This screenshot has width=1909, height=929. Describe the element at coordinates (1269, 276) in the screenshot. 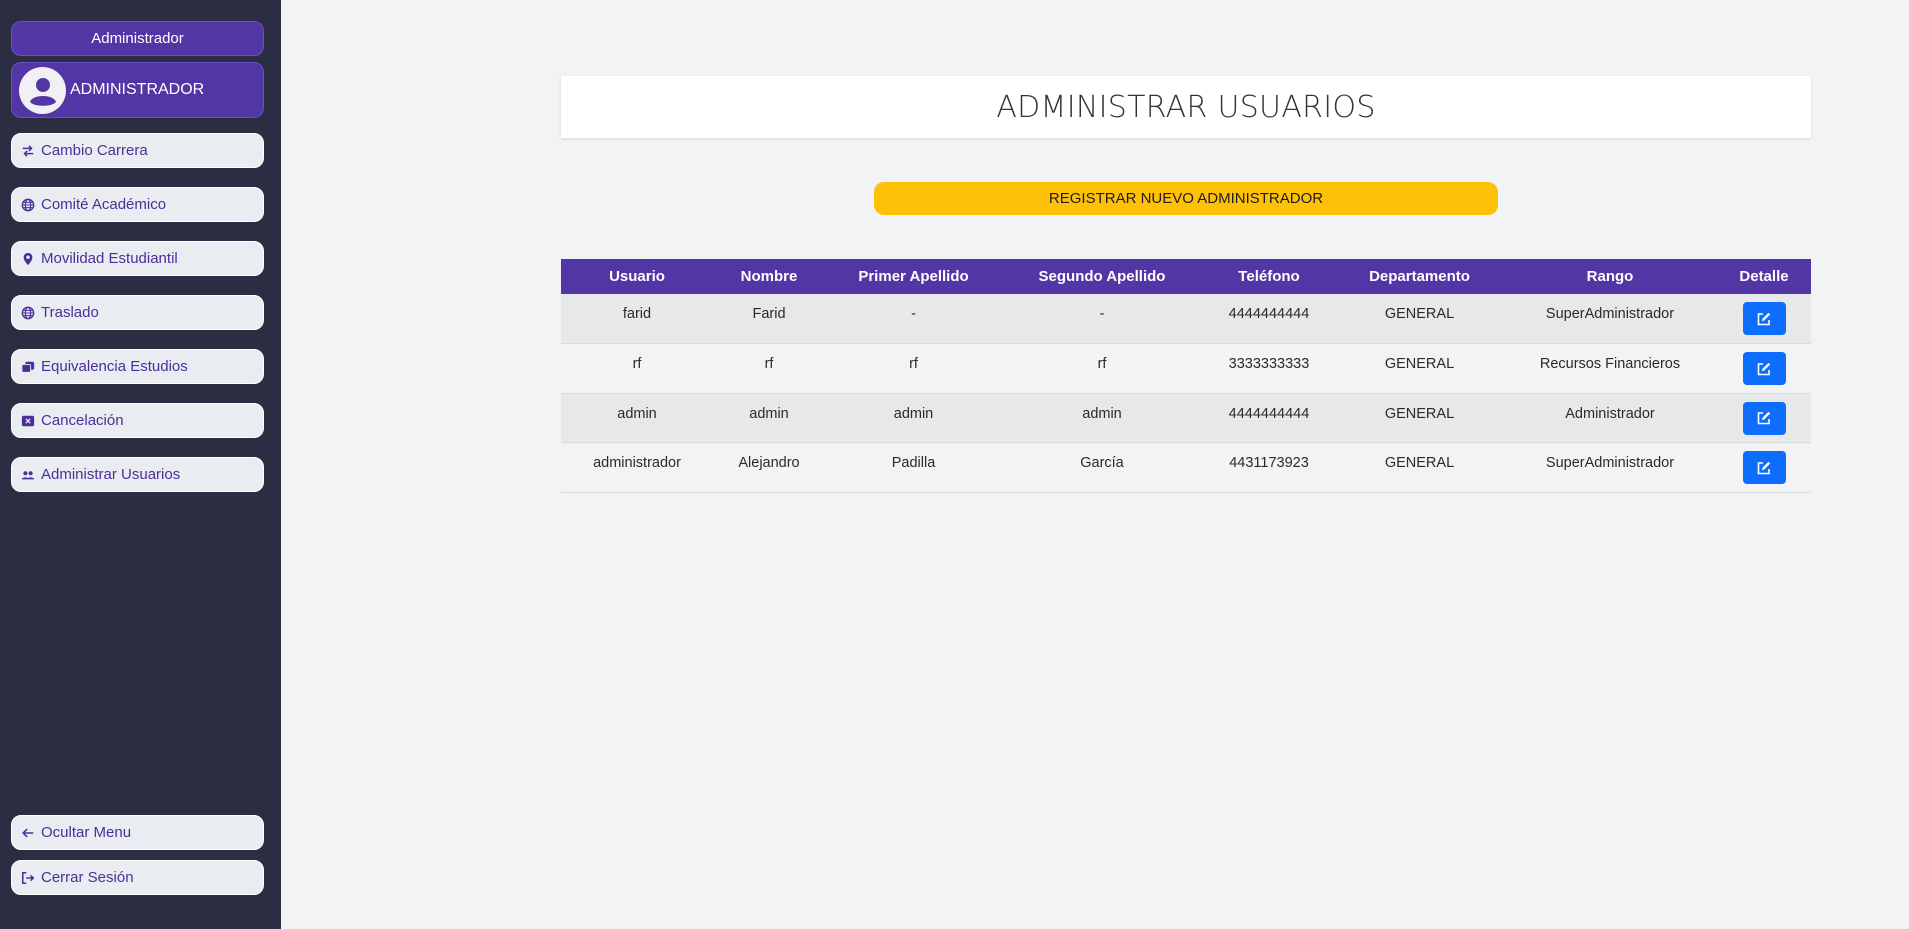

I see `column-header: Teléfono` at that location.